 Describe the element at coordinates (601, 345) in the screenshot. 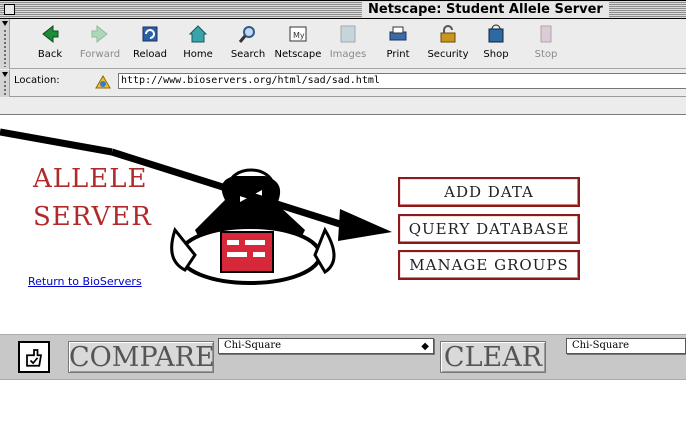

I see `clear-test-value: Chi-Square` at that location.